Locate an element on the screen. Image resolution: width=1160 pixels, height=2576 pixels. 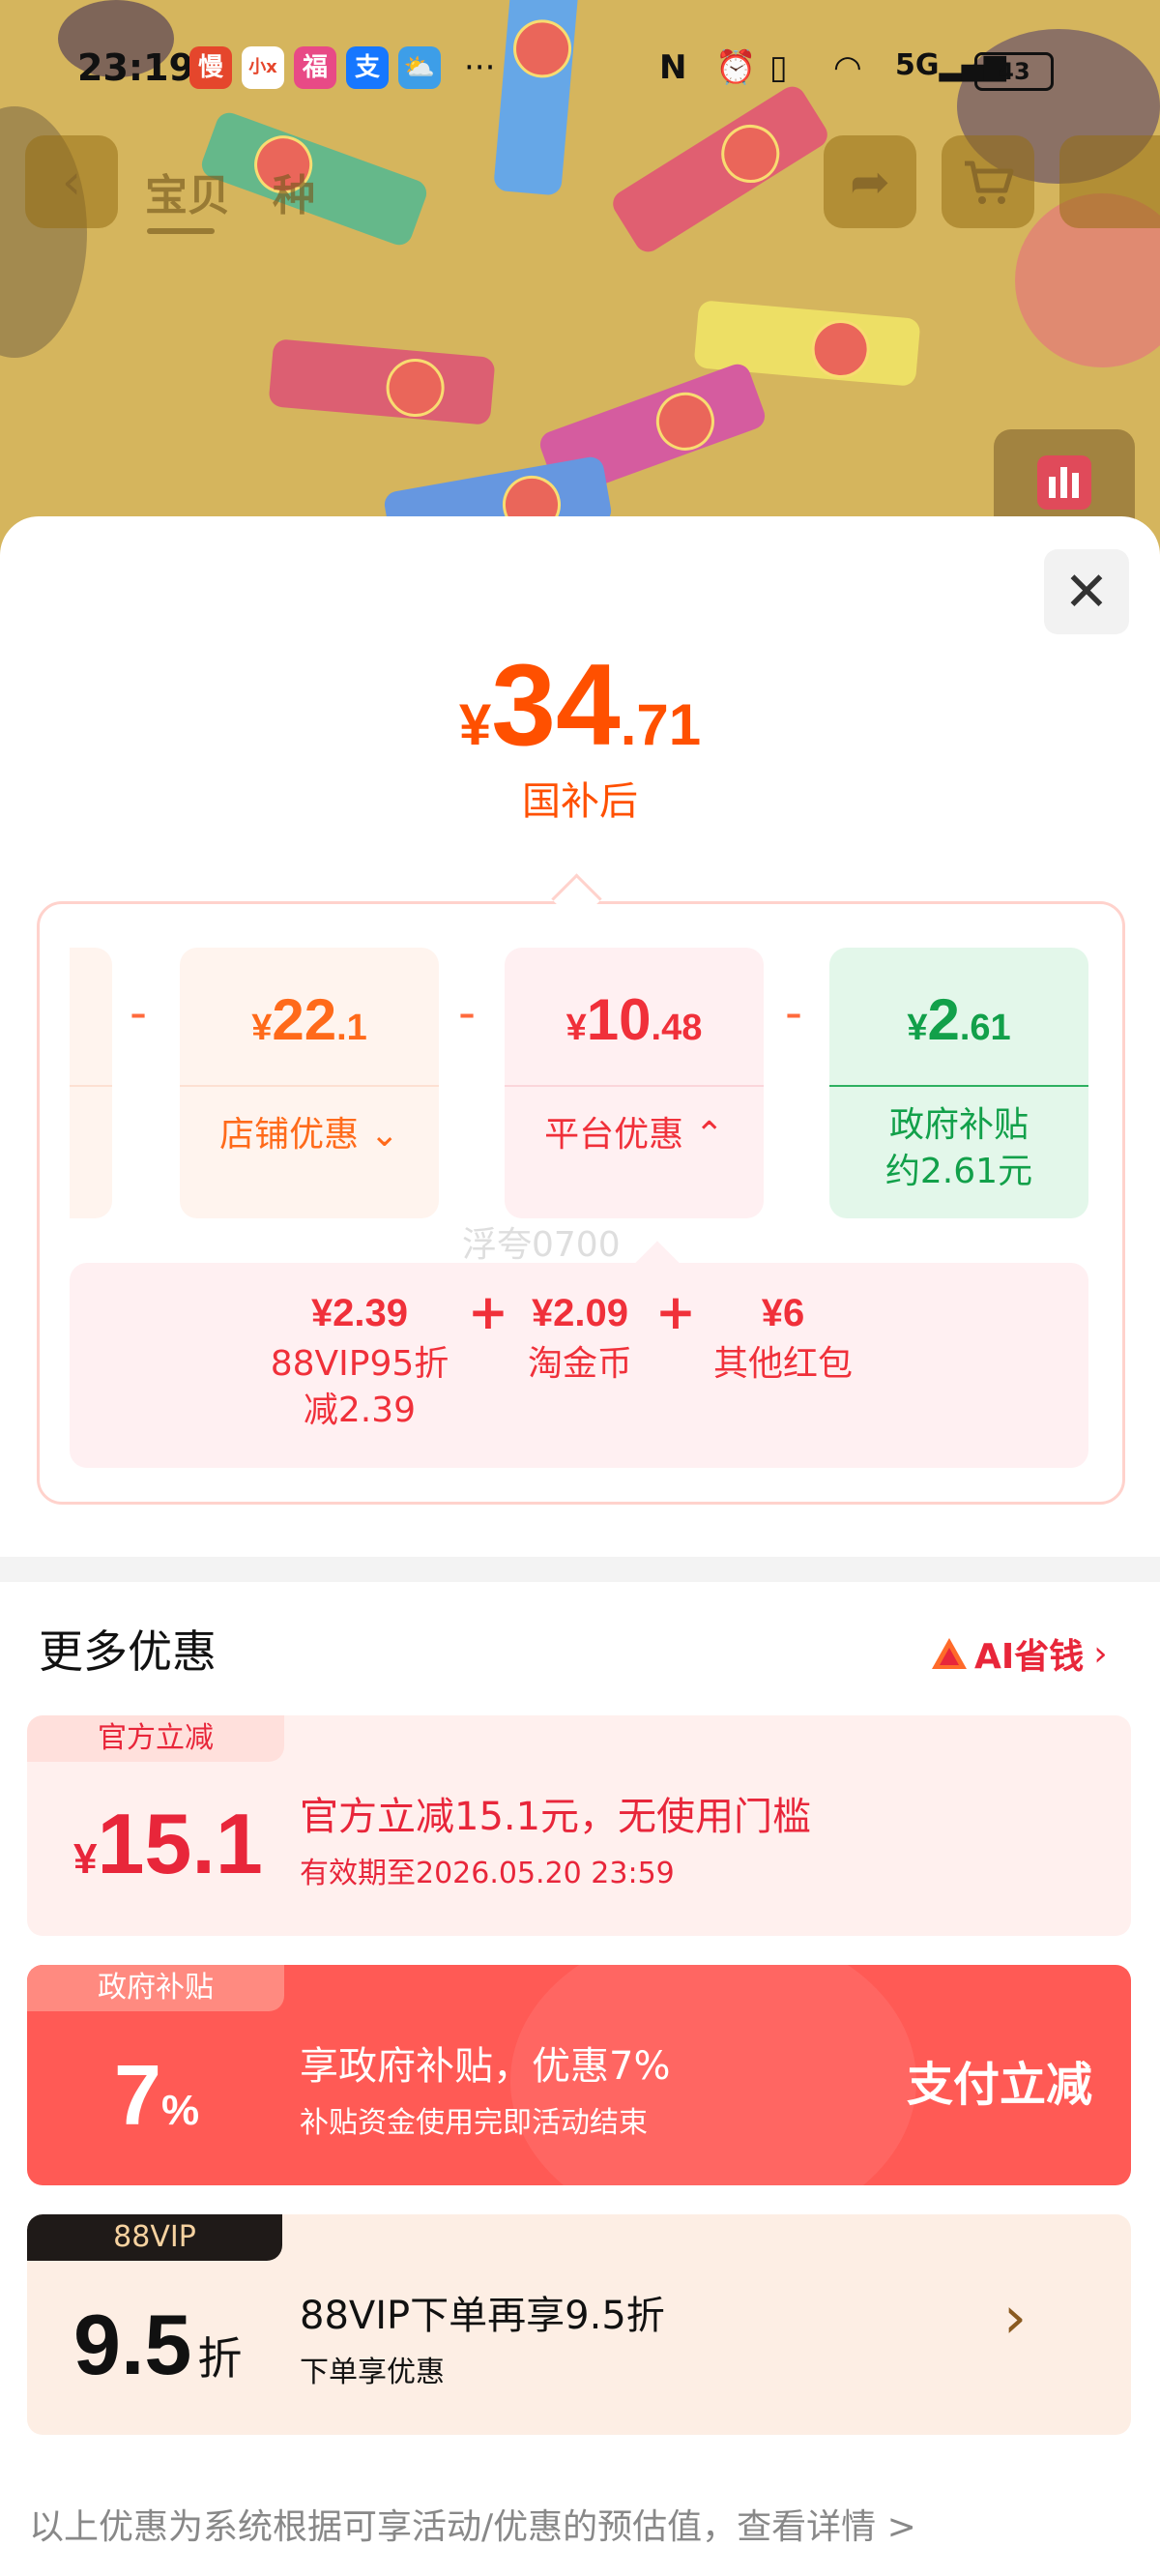
ai-save-link: AI省钱 › is located at coordinates (1019, 1653).